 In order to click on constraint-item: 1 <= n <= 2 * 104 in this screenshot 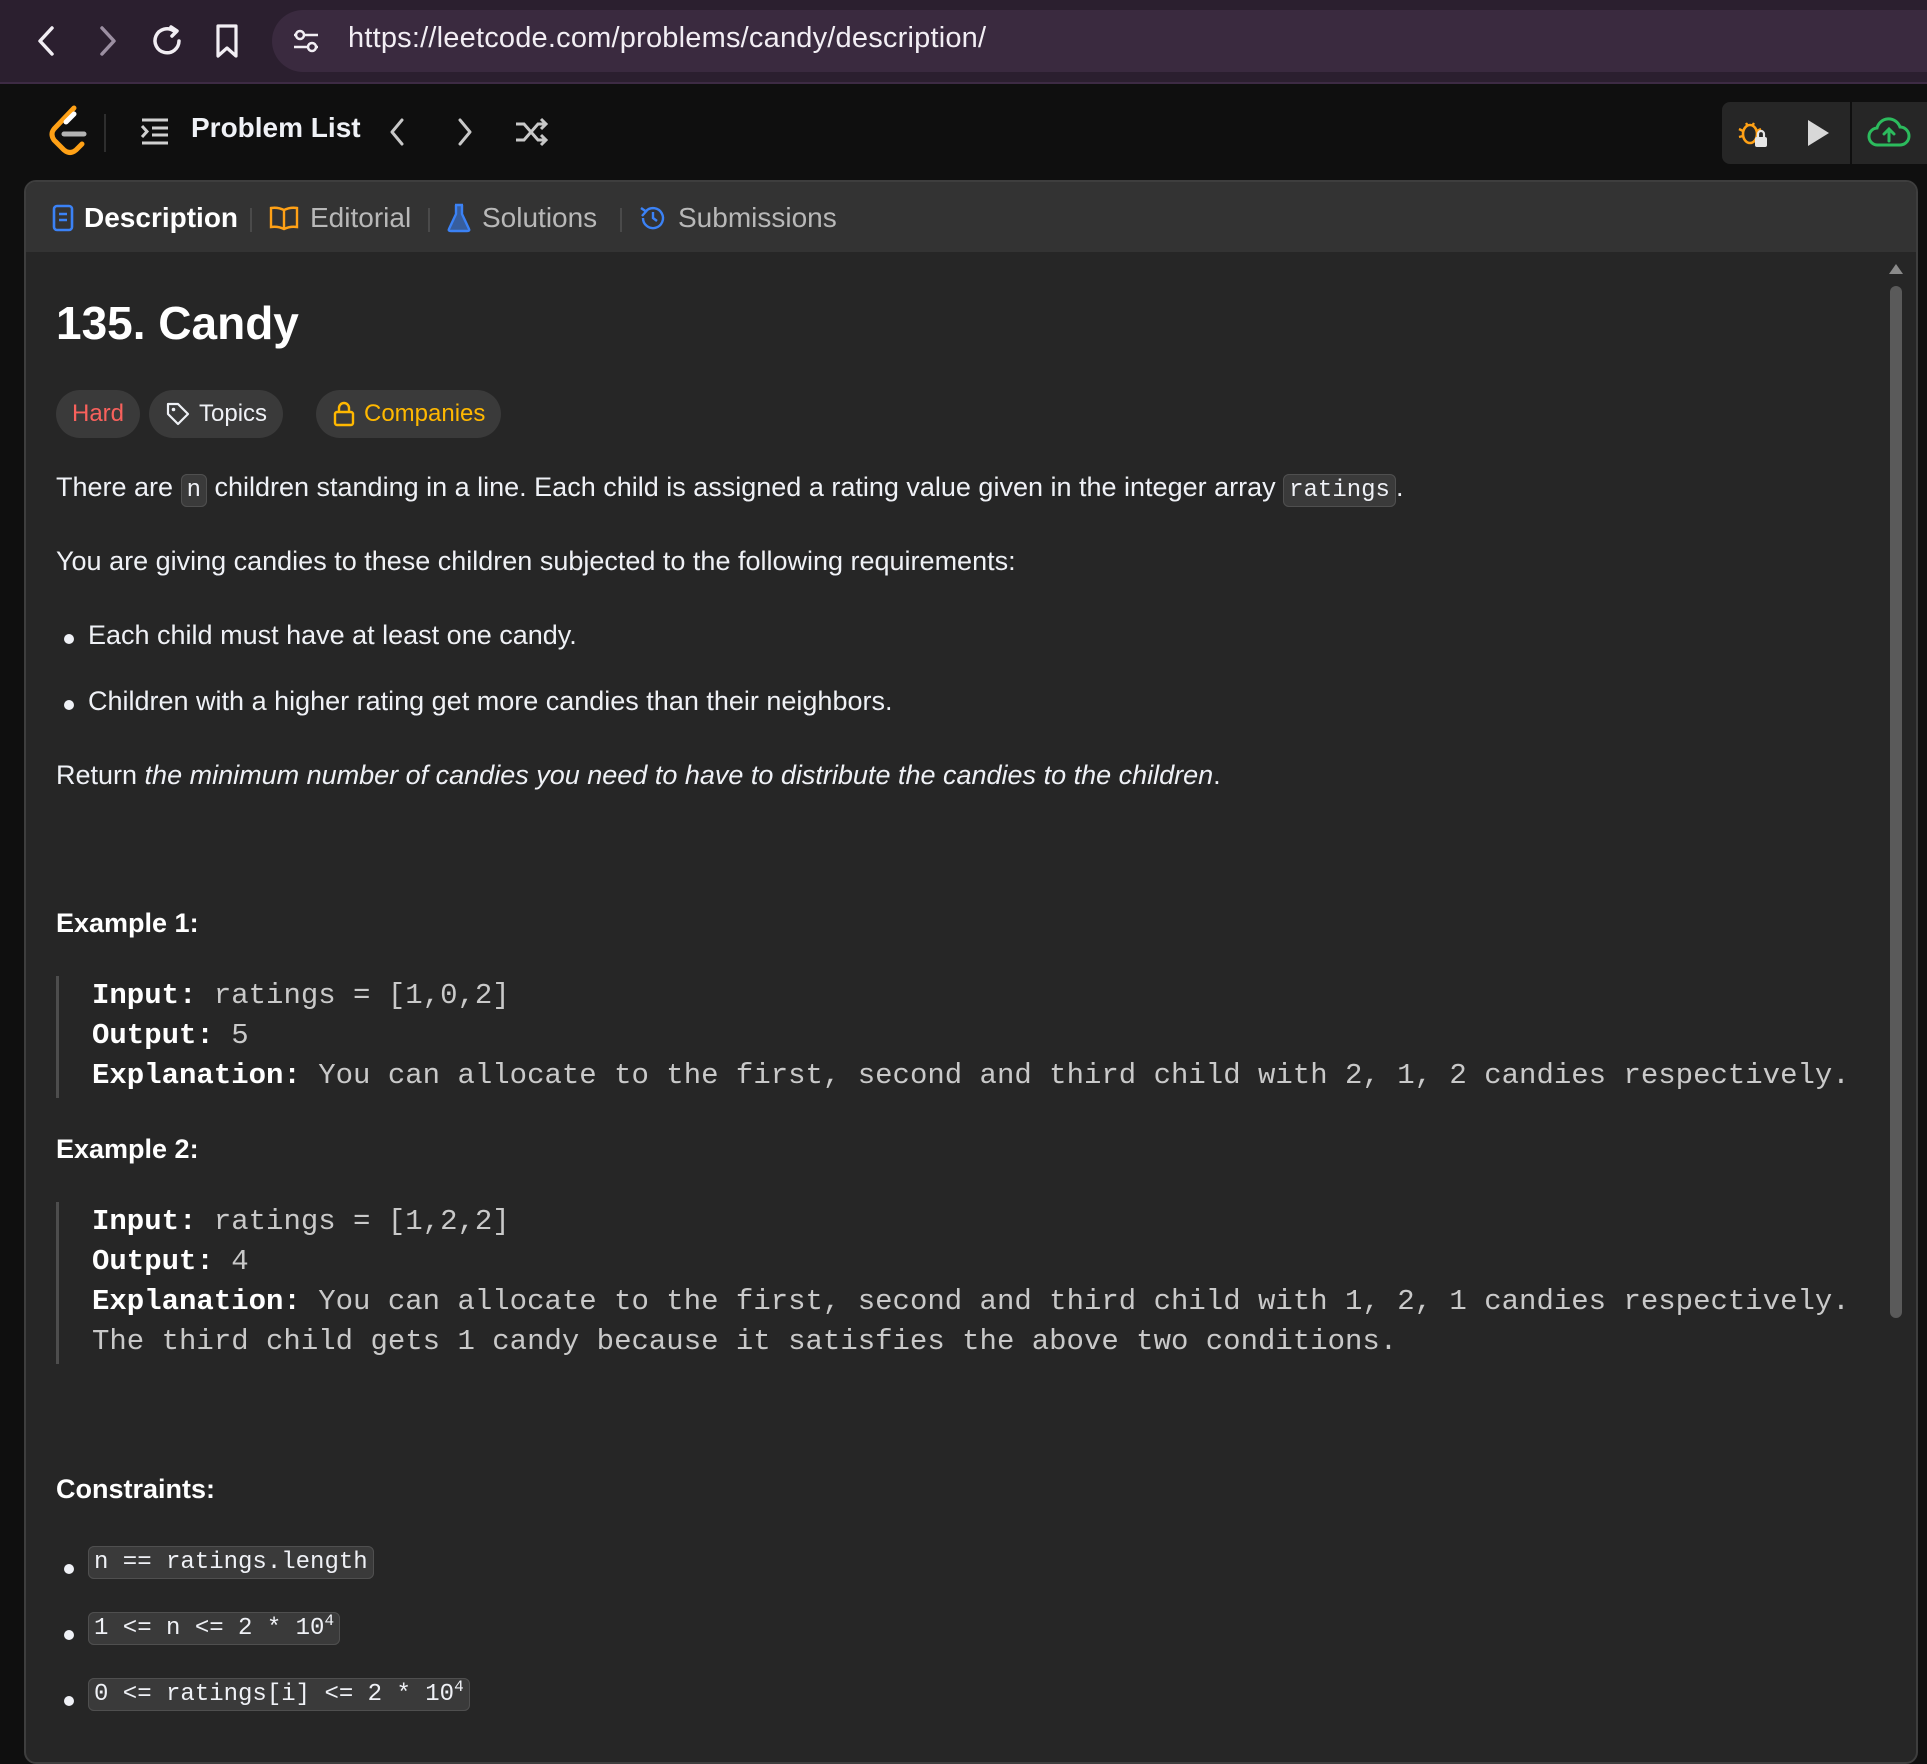, I will do `click(214, 1628)`.